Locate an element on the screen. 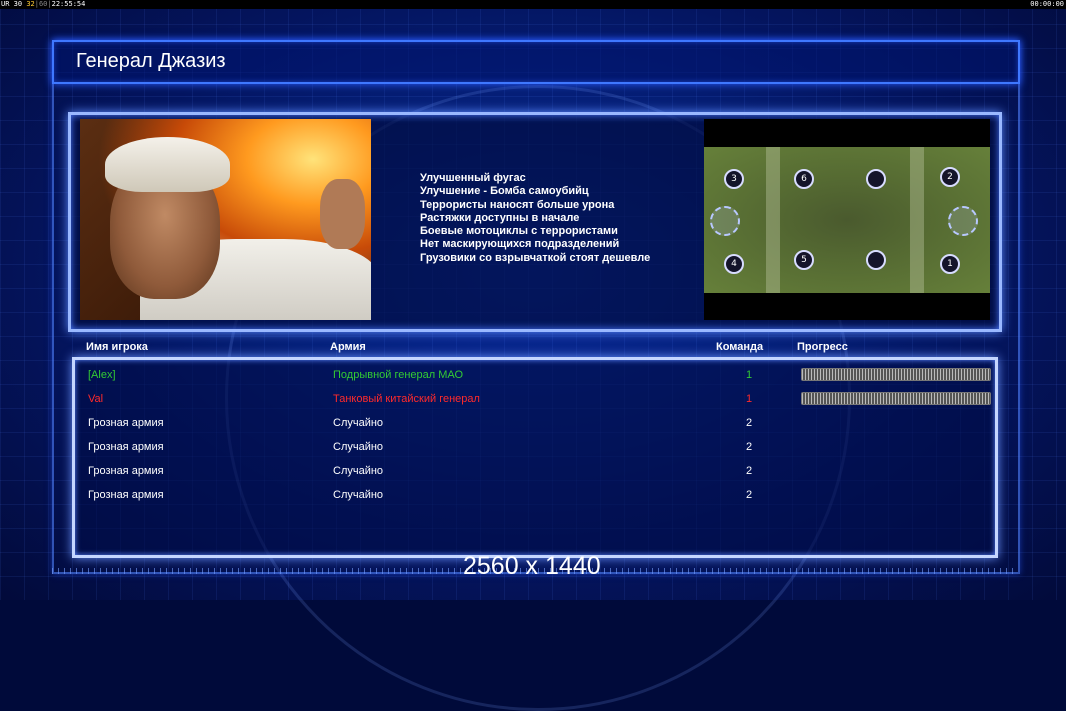  portrait-hand is located at coordinates (342, 214).